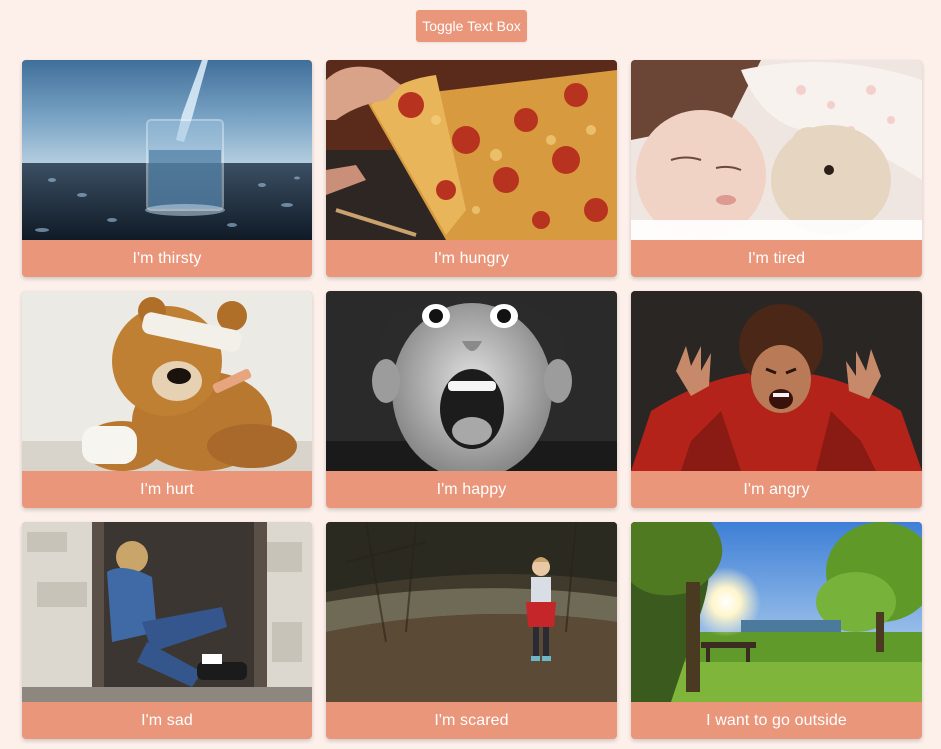 This screenshot has height=749, width=941. What do you see at coordinates (471, 489) in the screenshot?
I see `card-label: I'm happy` at bounding box center [471, 489].